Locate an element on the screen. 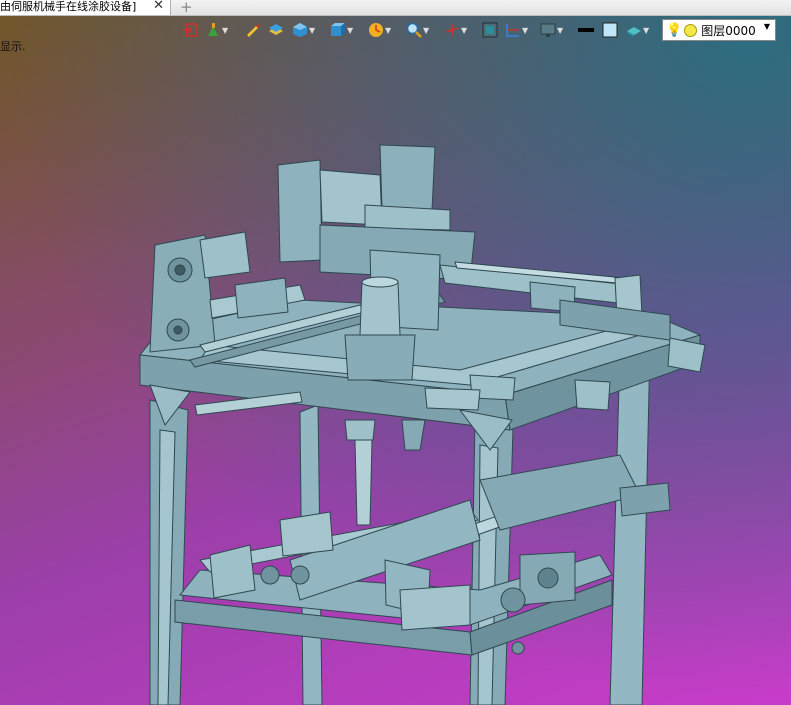 The width and height of the screenshot is (791, 705). section-icon is located at coordinates (513, 30).